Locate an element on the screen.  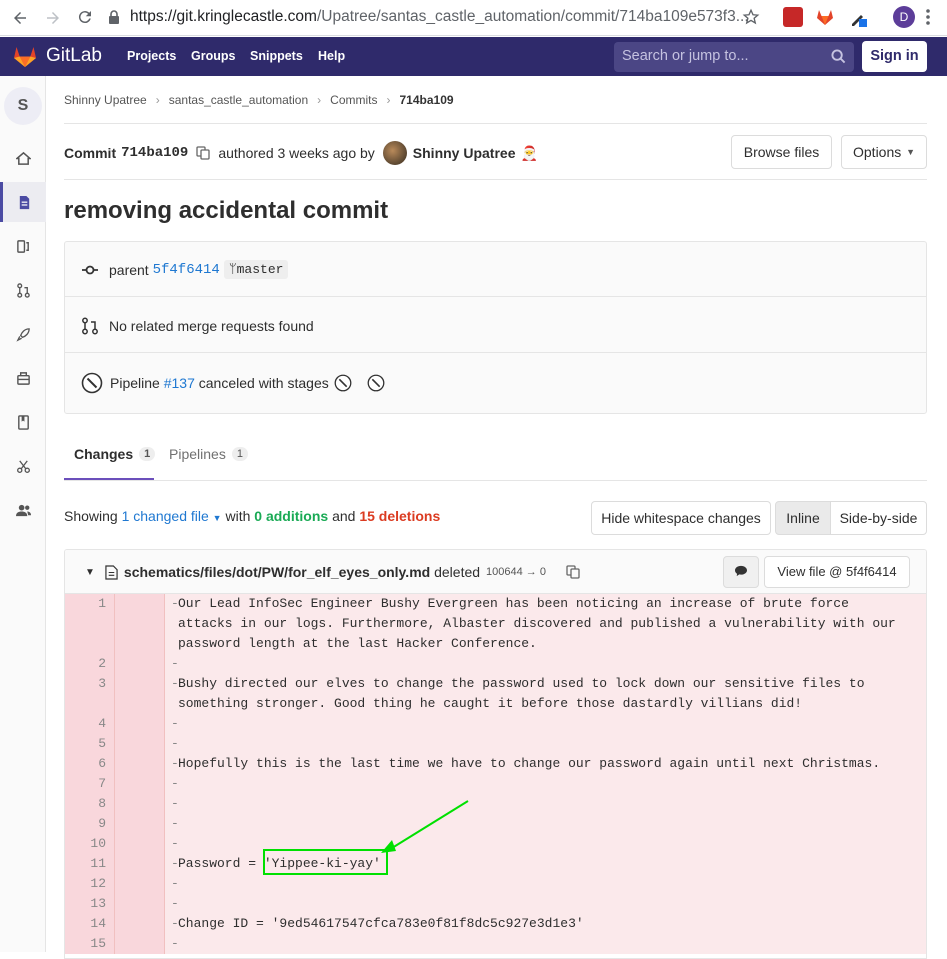
breadcrumb-project: santas_castle_automation is located at coordinates (238, 100).